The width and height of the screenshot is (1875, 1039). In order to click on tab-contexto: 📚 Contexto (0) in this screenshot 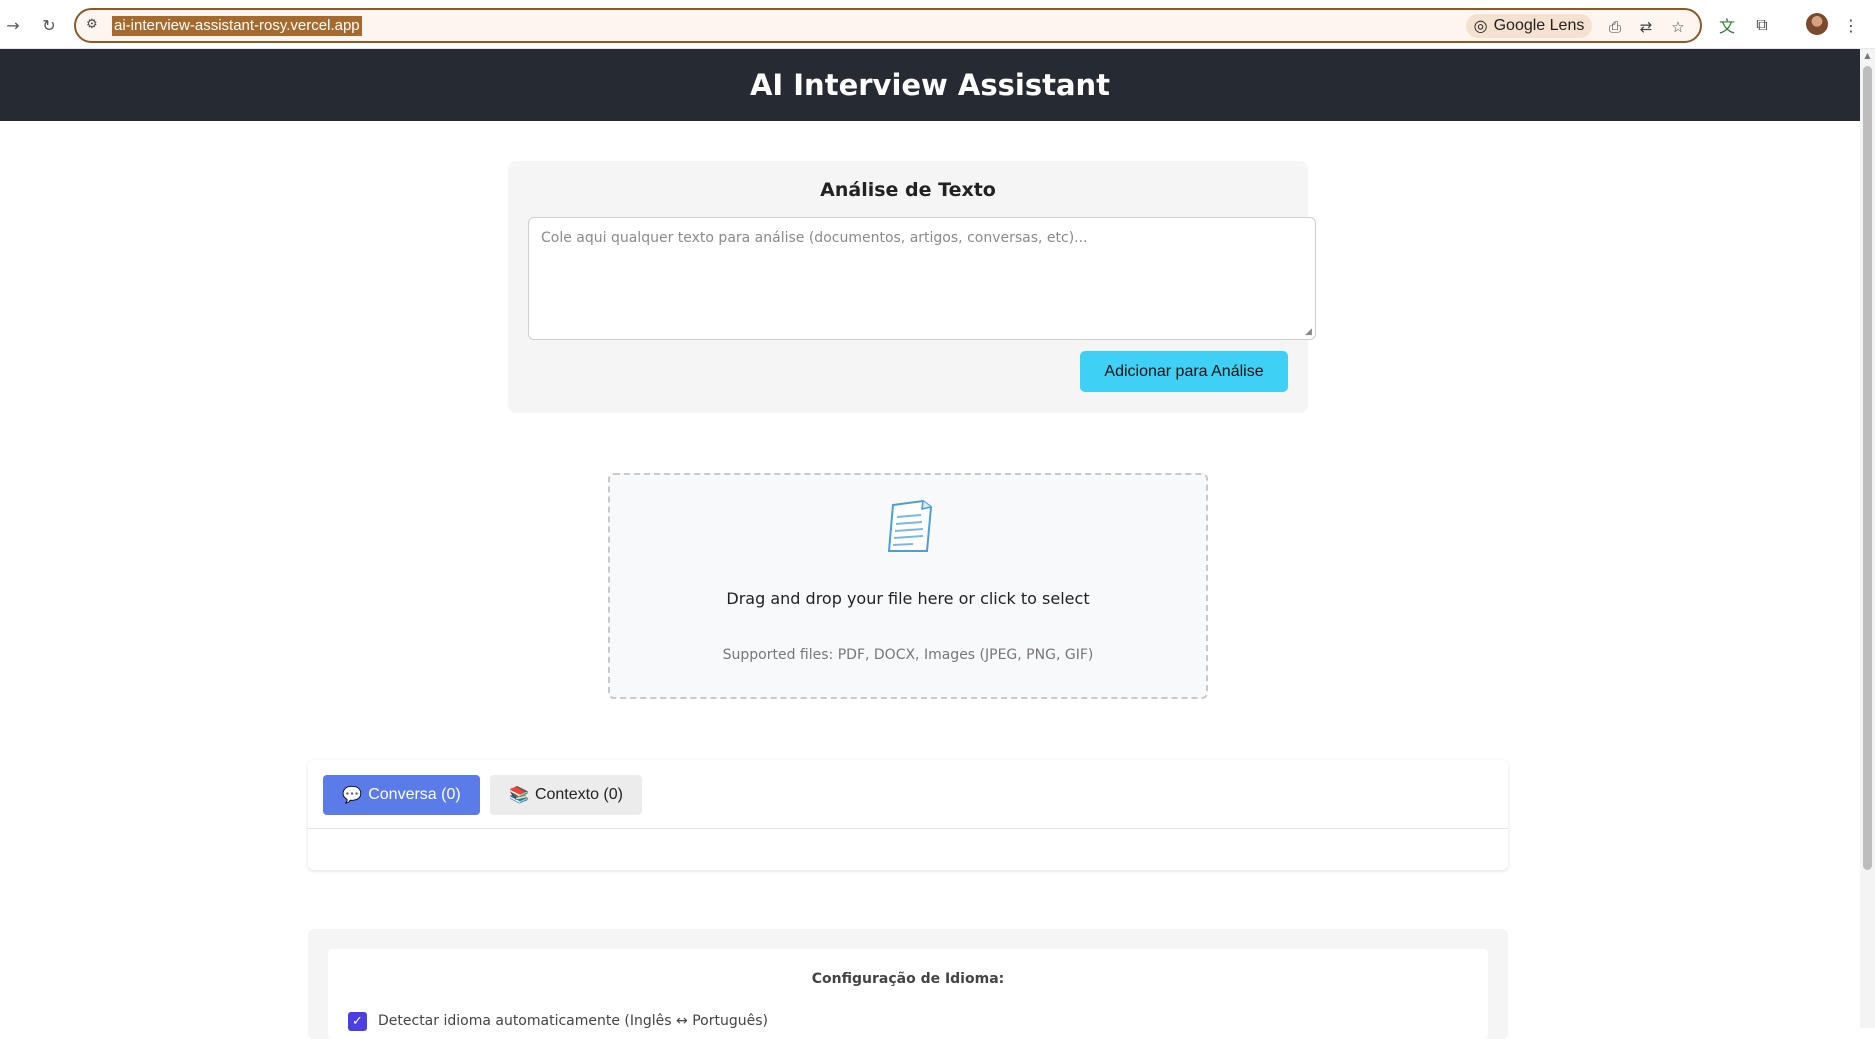, I will do `click(566, 795)`.